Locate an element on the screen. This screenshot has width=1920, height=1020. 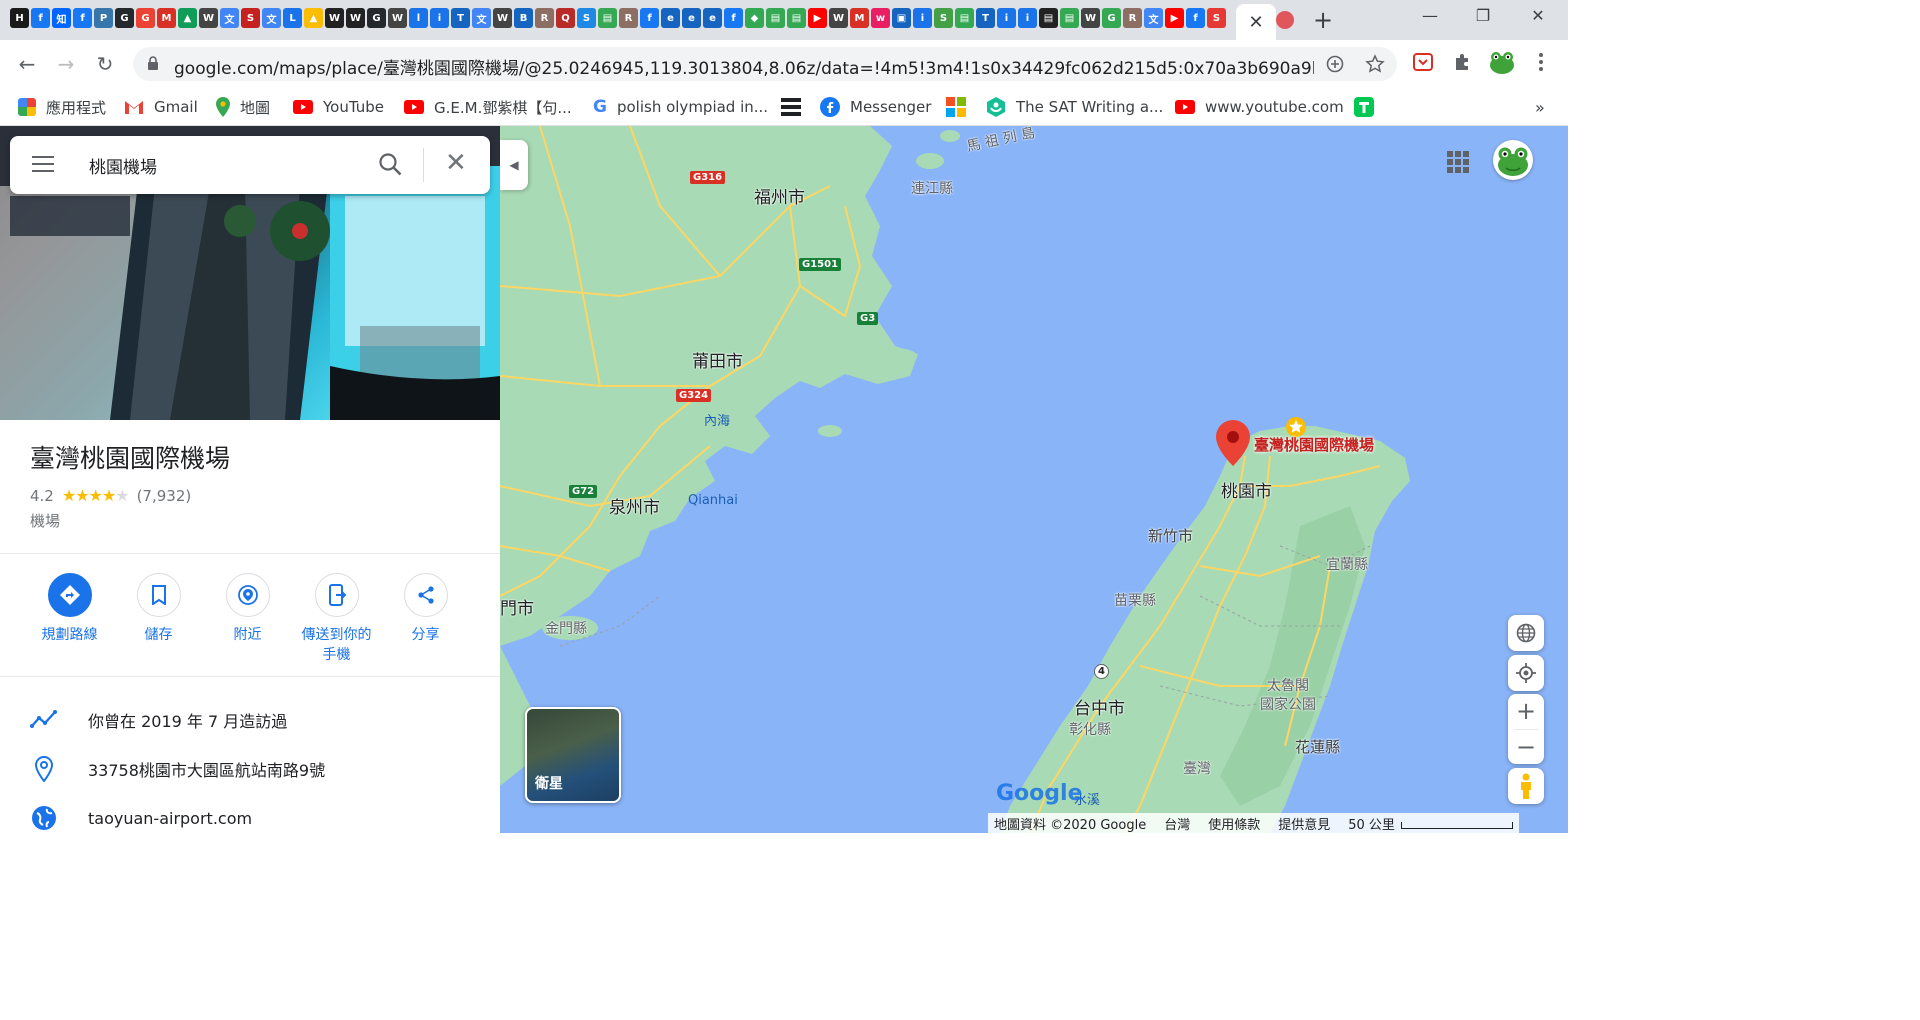
tab-favicon-icon: T is located at coordinates (460, 18).